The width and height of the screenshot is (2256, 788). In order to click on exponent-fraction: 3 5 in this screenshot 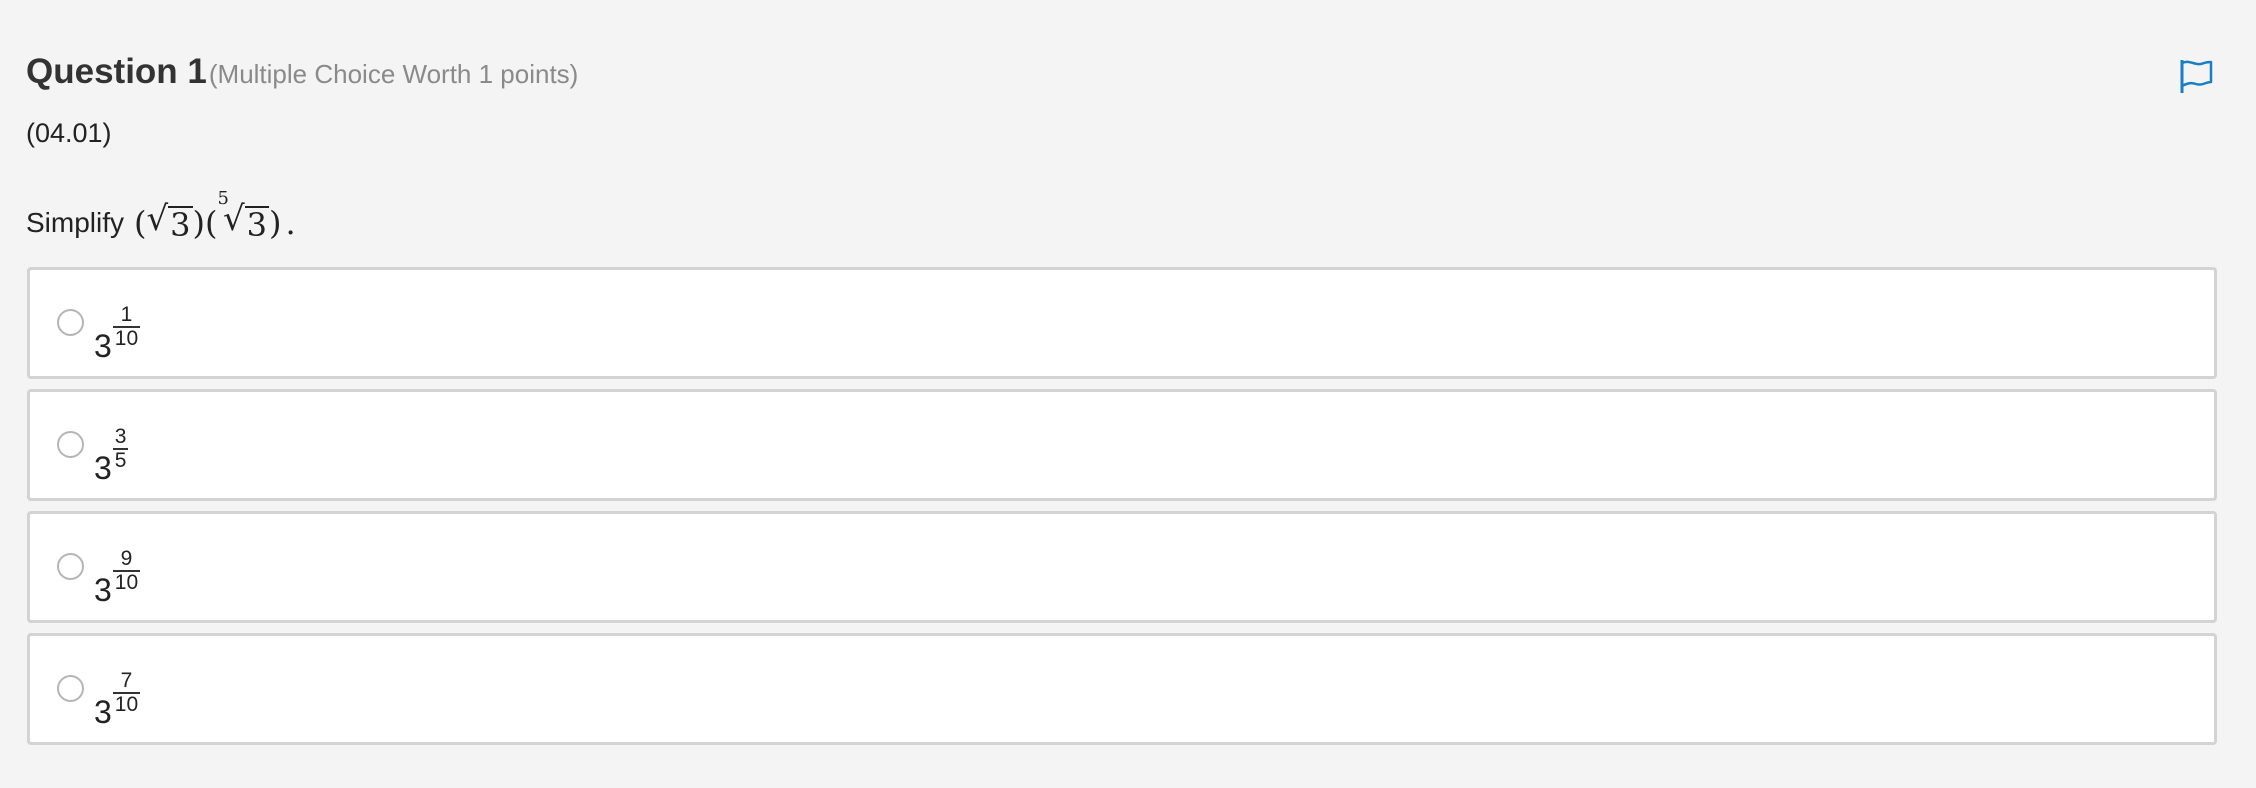, I will do `click(120, 448)`.